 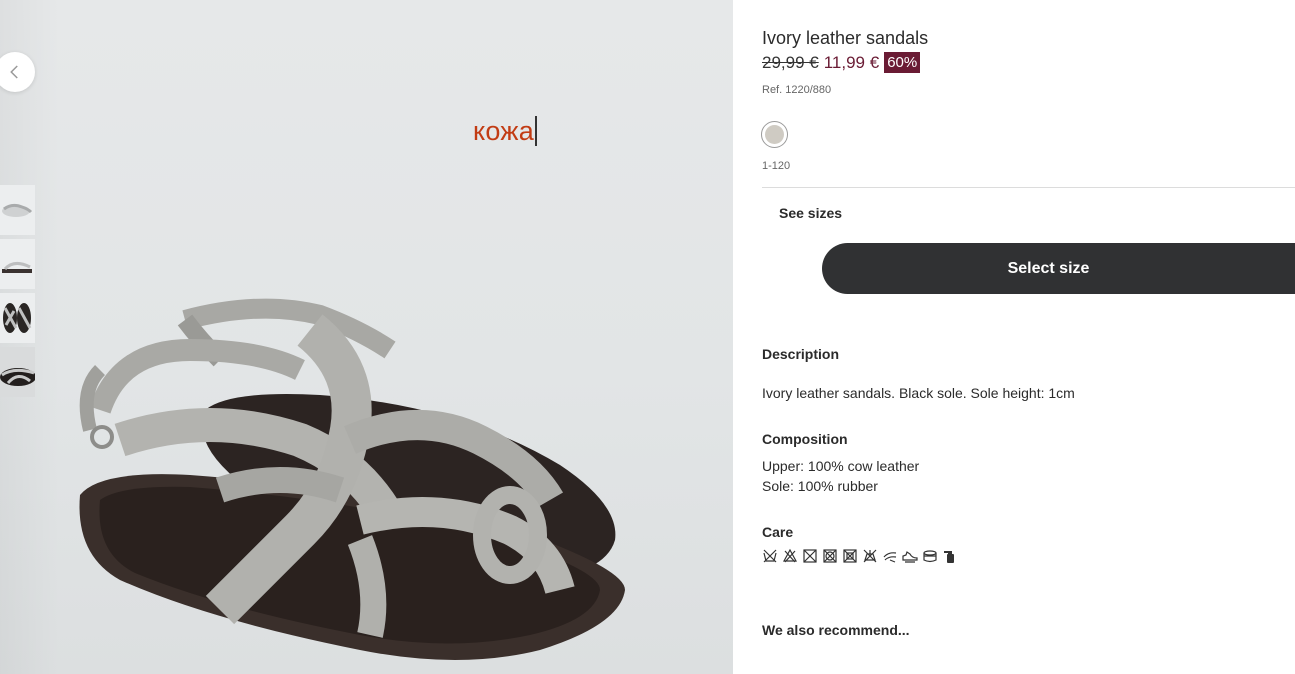 What do you see at coordinates (805, 439) in the screenshot?
I see `composition-heading: Composition` at bounding box center [805, 439].